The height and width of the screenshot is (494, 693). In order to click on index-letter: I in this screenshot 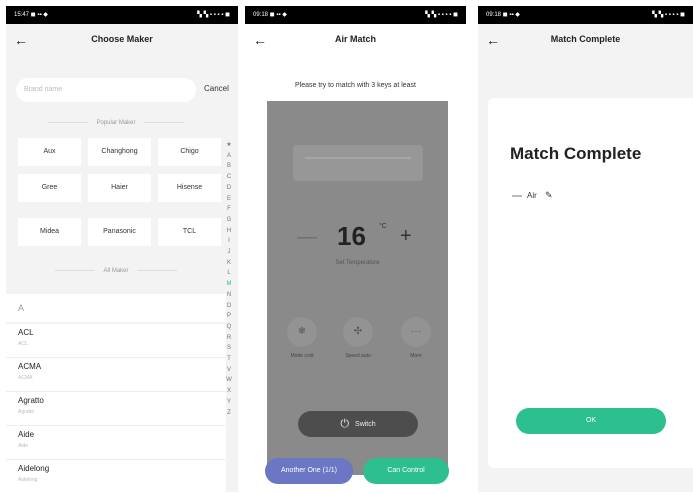, I will do `click(229, 241)`.